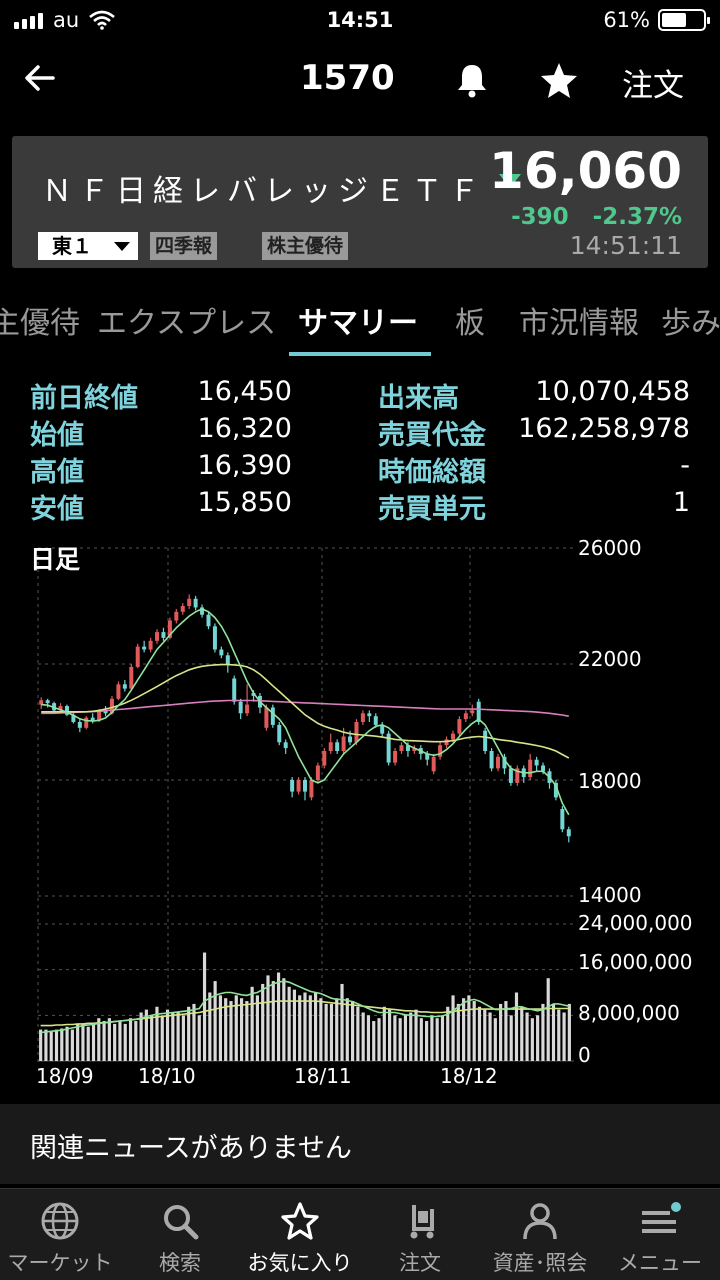  What do you see at coordinates (470, 320) in the screenshot?
I see `tab-board: 板` at bounding box center [470, 320].